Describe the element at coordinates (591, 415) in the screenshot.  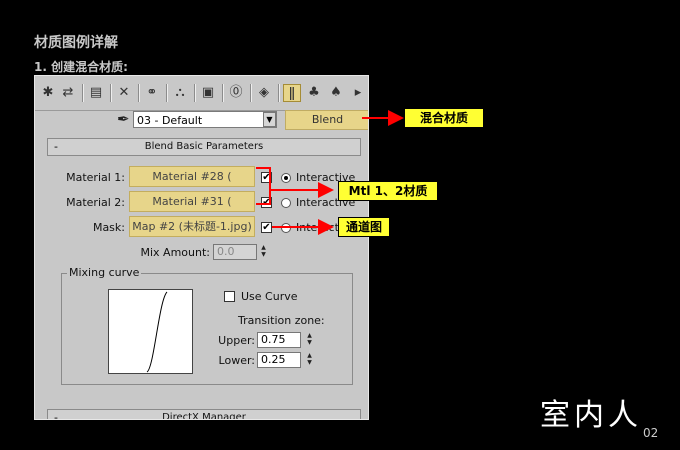
I see `brand-logo: 室内人` at that location.